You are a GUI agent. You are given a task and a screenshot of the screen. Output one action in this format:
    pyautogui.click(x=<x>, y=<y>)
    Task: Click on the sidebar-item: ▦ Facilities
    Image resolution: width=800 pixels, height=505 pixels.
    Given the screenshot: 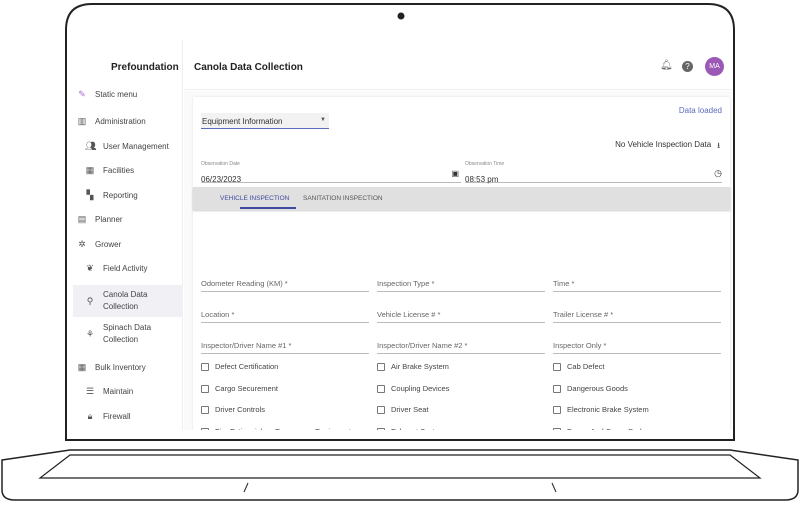 What is the action you would take?
    pyautogui.click(x=109, y=170)
    